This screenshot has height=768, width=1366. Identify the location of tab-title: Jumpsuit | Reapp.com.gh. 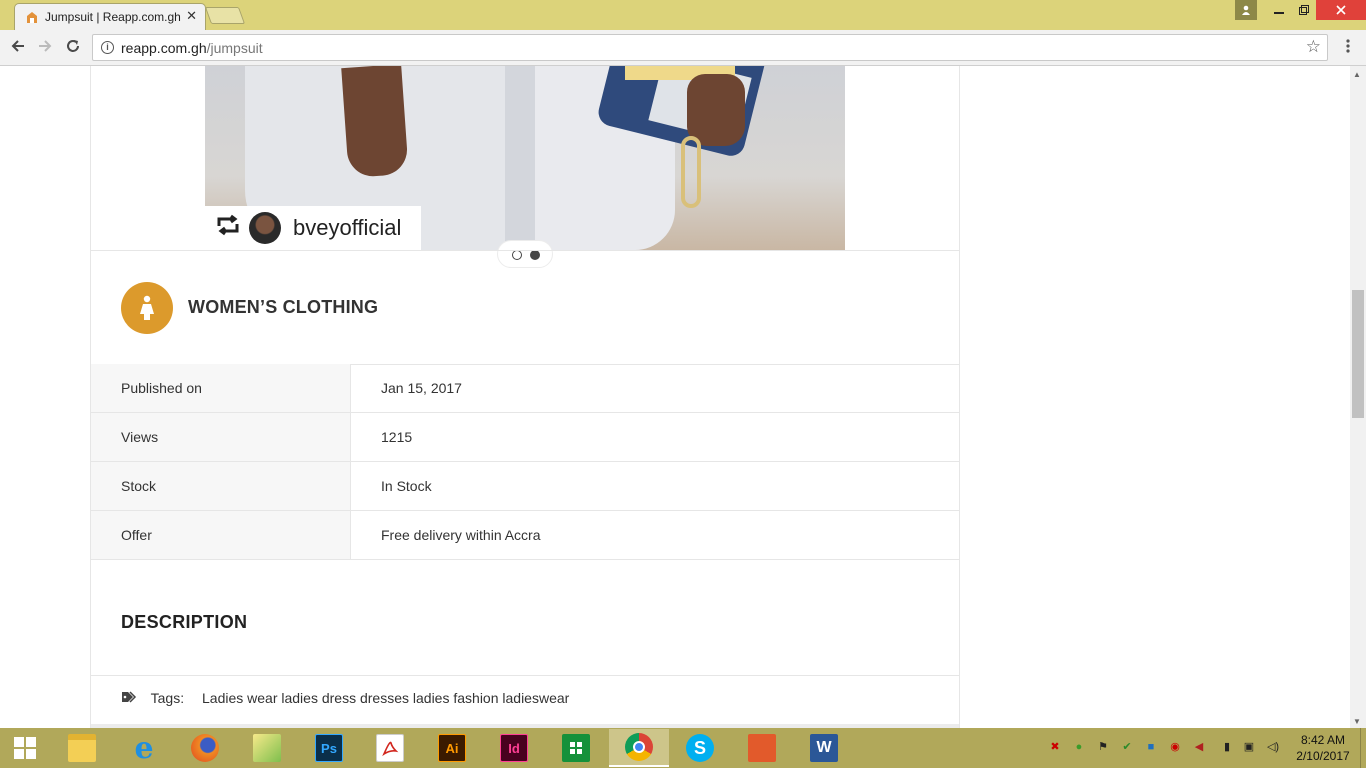
(113, 17).